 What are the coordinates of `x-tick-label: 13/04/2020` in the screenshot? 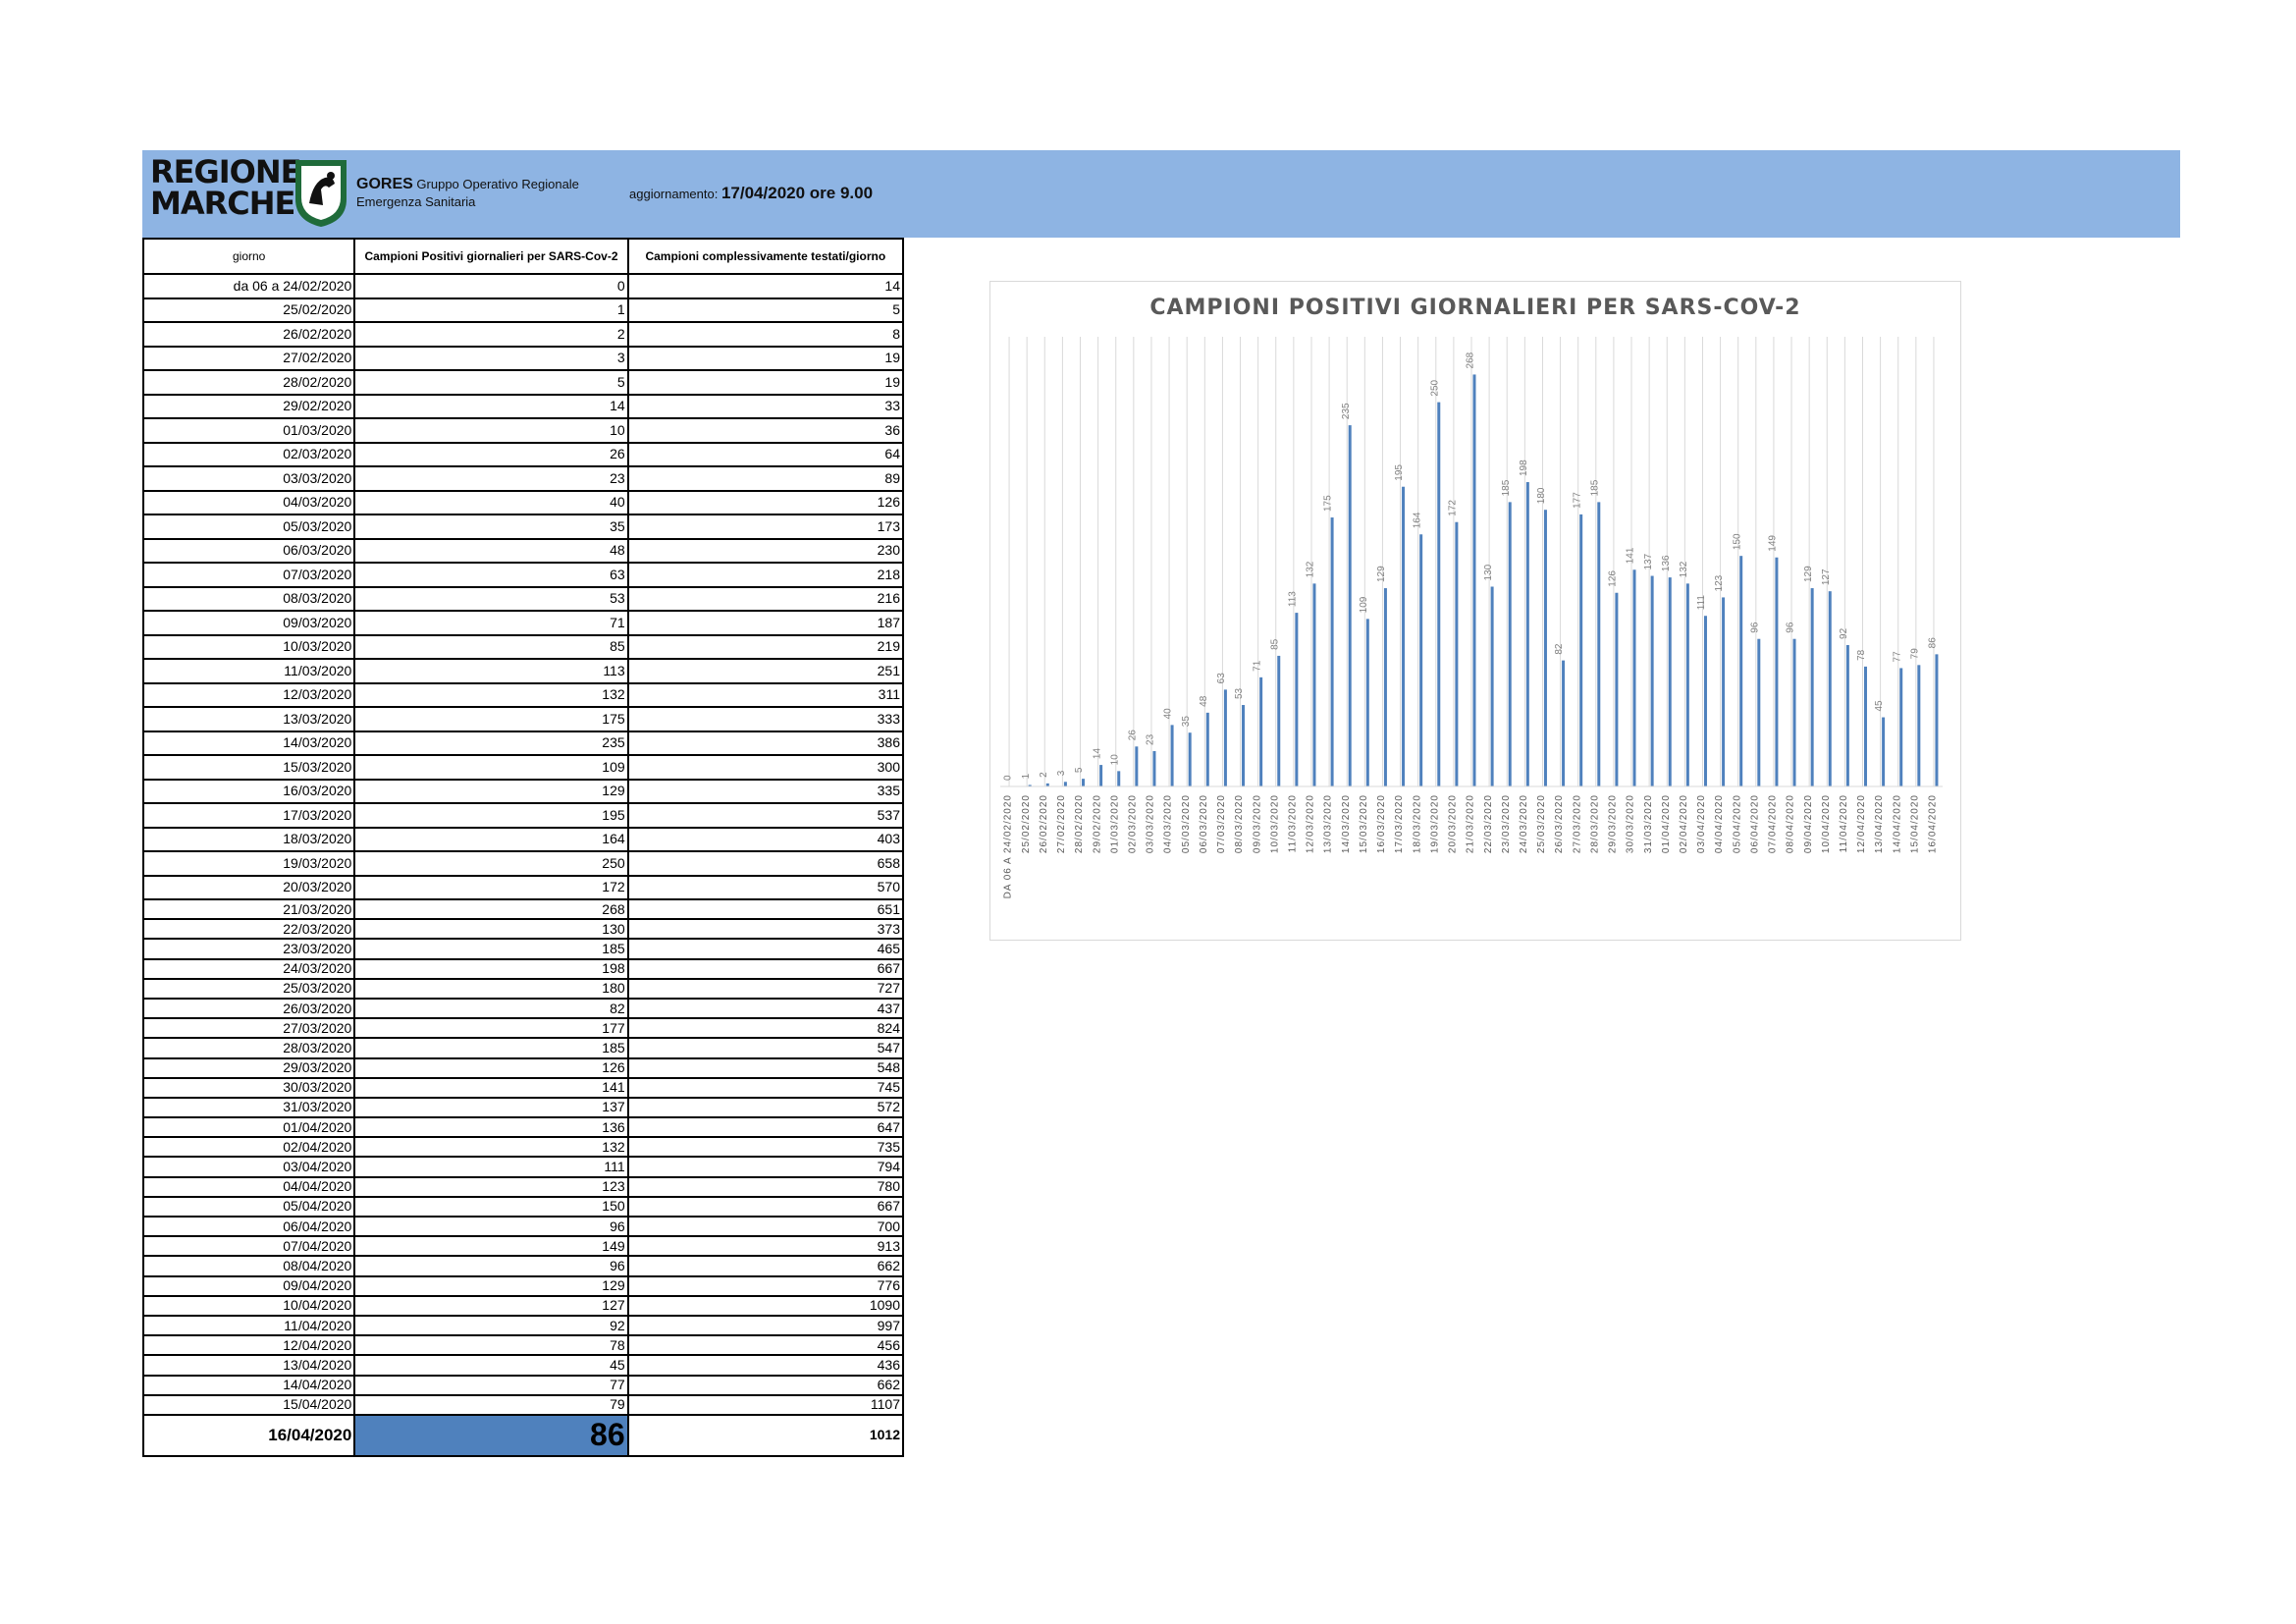 It's located at (1879, 823).